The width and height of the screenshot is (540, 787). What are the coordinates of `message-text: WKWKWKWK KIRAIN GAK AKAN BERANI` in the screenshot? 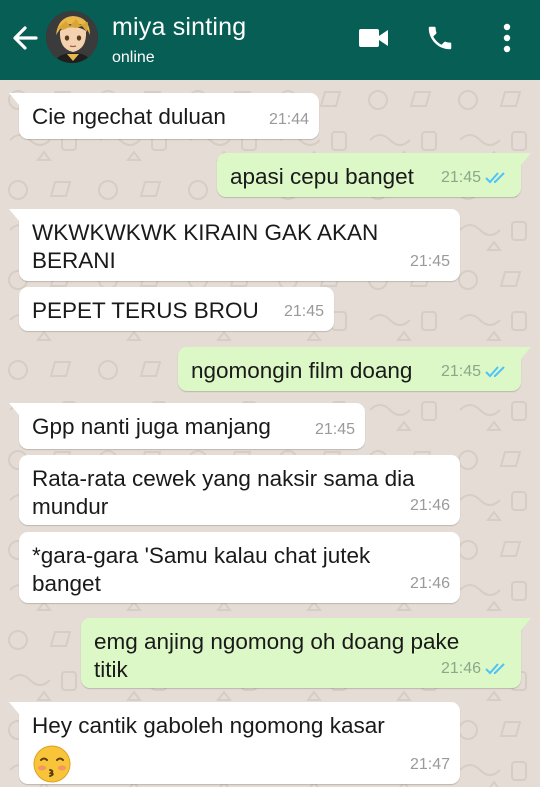 It's located at (205, 246).